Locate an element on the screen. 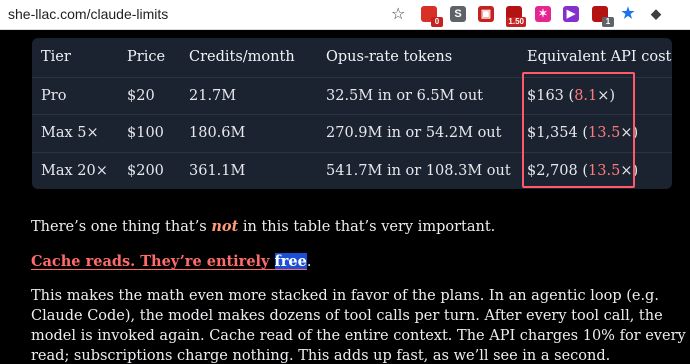  ext-shield-icon: 1 is located at coordinates (603, 16).